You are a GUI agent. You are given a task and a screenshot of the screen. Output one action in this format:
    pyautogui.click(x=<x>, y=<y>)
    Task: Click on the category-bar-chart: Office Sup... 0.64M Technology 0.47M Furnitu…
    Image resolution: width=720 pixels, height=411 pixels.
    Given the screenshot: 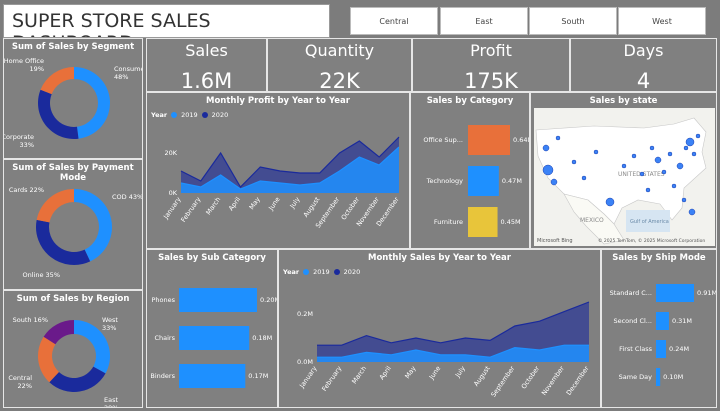 What is the action you would take?
    pyautogui.click(x=470, y=177)
    